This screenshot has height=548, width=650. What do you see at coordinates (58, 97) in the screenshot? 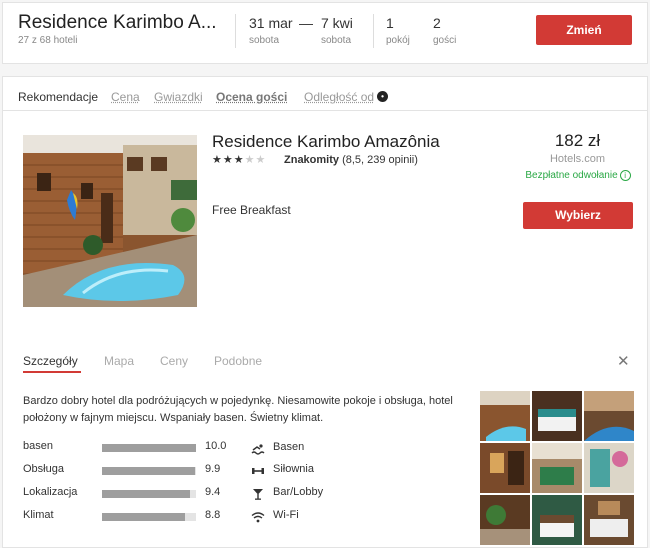
I see `sort-recommended: Rekomendacje` at bounding box center [58, 97].